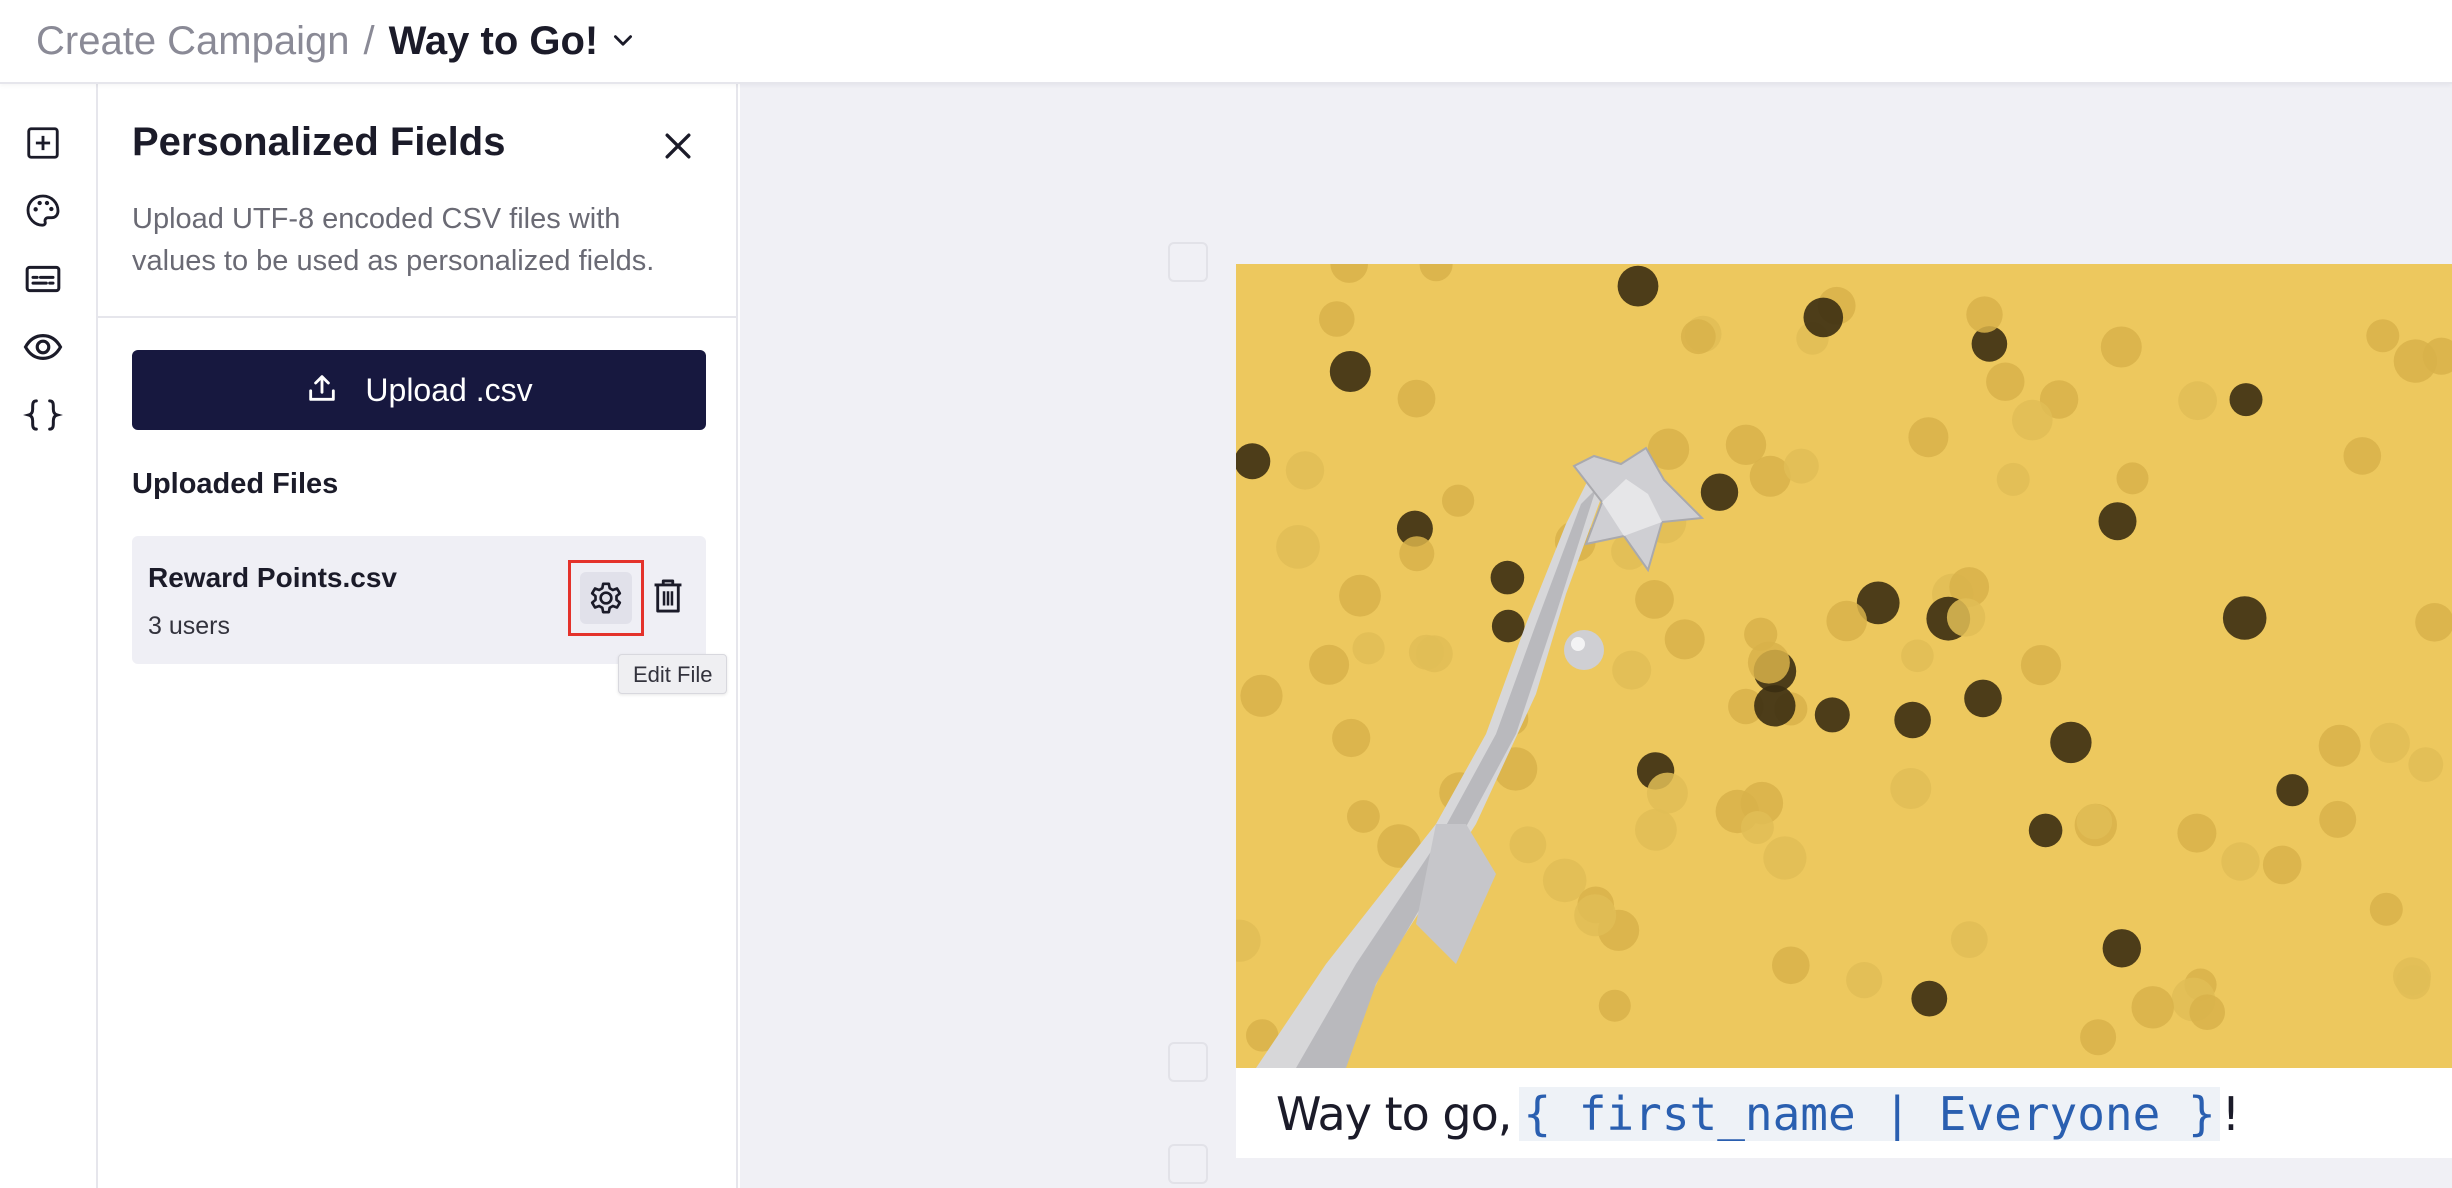 This screenshot has width=2452, height=1188. What do you see at coordinates (494, 41) in the screenshot?
I see `campaign-name: Way to Go!` at bounding box center [494, 41].